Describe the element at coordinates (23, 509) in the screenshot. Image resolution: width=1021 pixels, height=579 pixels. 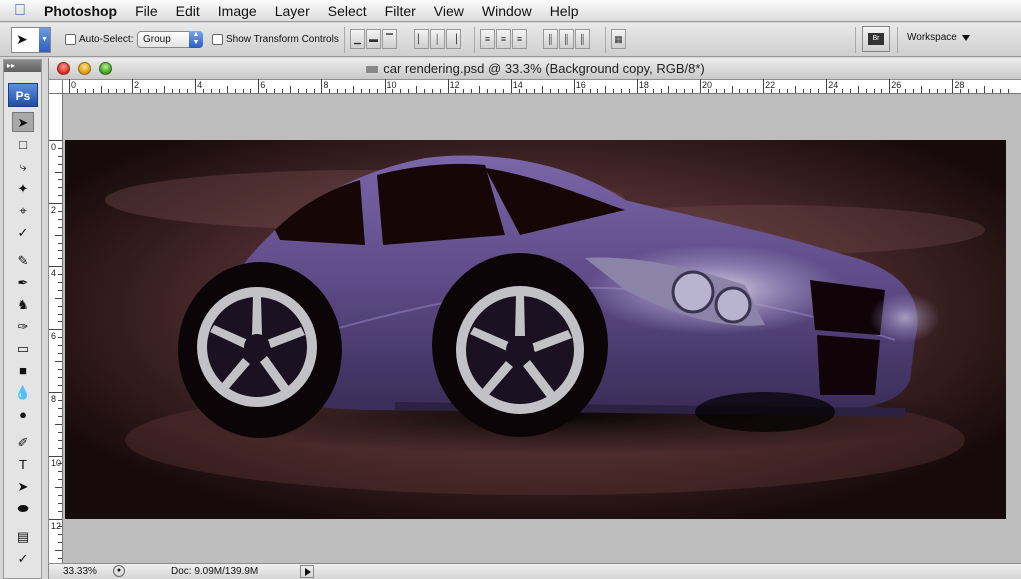
I see `shape-tool-icon: ⬬` at that location.